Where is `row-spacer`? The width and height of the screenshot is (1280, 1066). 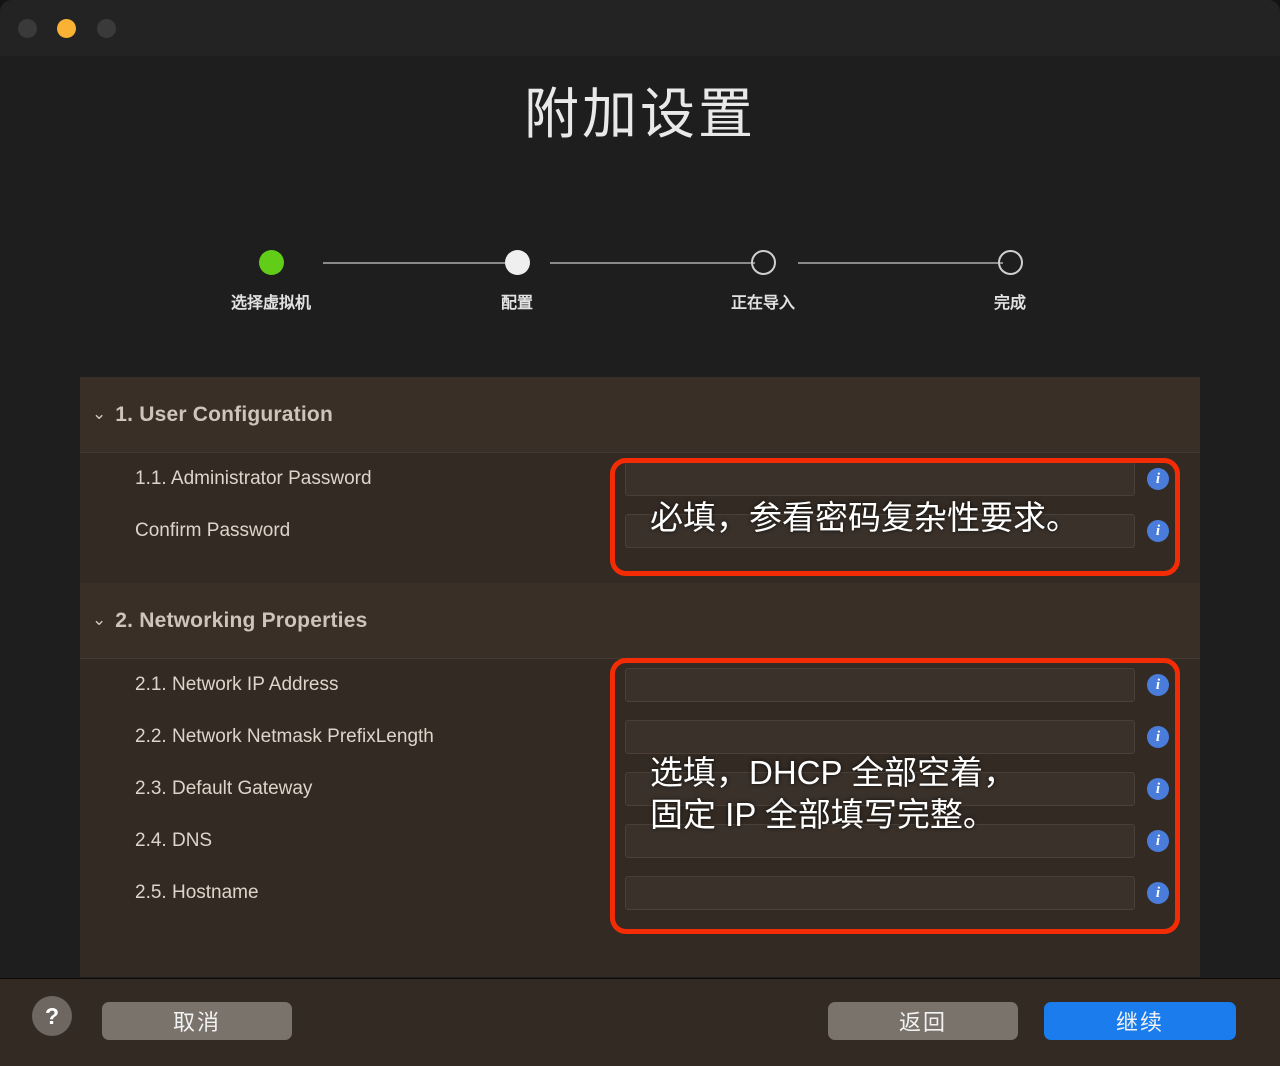 row-spacer is located at coordinates (640, 570).